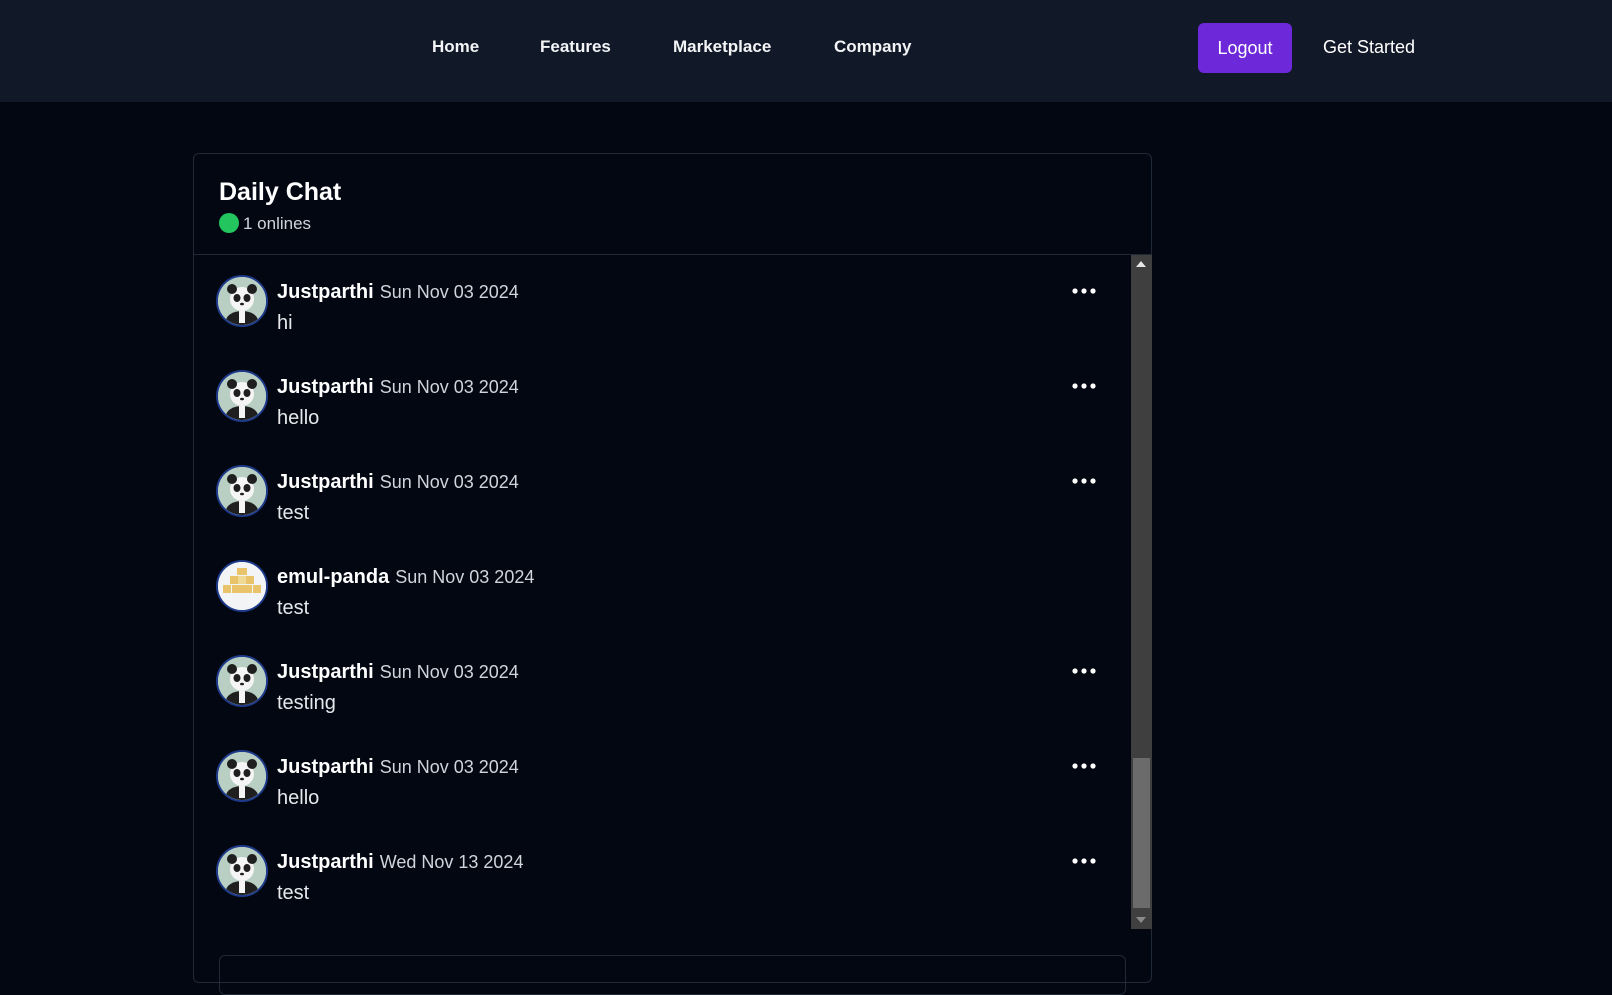 Image resolution: width=1612 pixels, height=995 pixels. Describe the element at coordinates (661, 880) in the screenshot. I see `chat-message: Justparthi Wed Nov 13 2024 test` at that location.